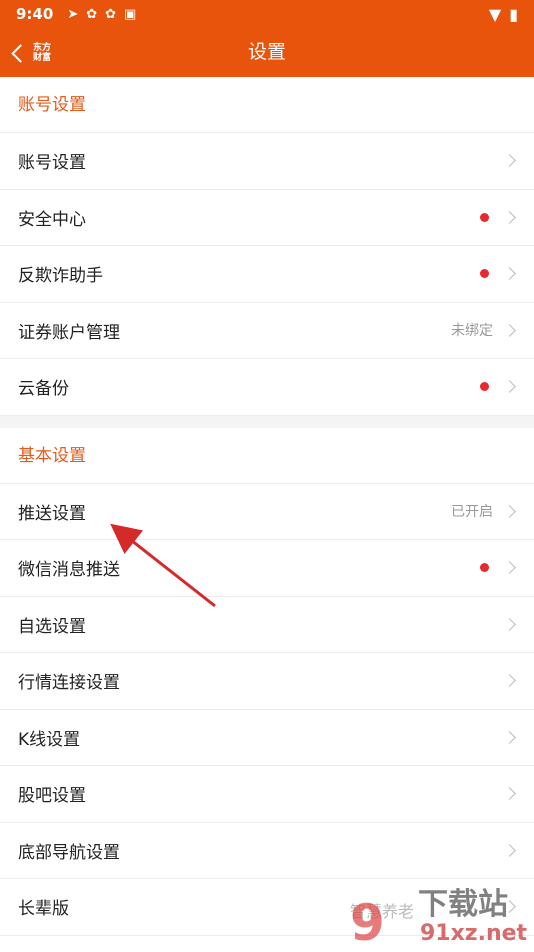 Image resolution: width=534 pixels, height=952 pixels. I want to click on watermark-url: 91xz.net, so click(474, 933).